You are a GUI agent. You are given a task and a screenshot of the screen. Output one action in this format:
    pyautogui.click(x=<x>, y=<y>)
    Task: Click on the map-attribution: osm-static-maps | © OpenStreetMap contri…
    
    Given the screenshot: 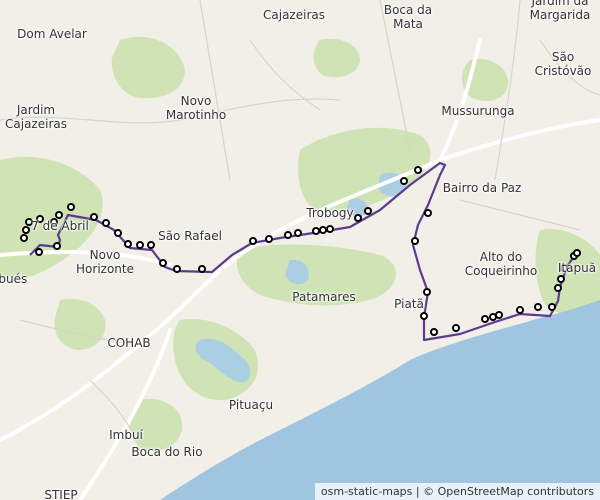 What is the action you would take?
    pyautogui.click(x=457, y=491)
    